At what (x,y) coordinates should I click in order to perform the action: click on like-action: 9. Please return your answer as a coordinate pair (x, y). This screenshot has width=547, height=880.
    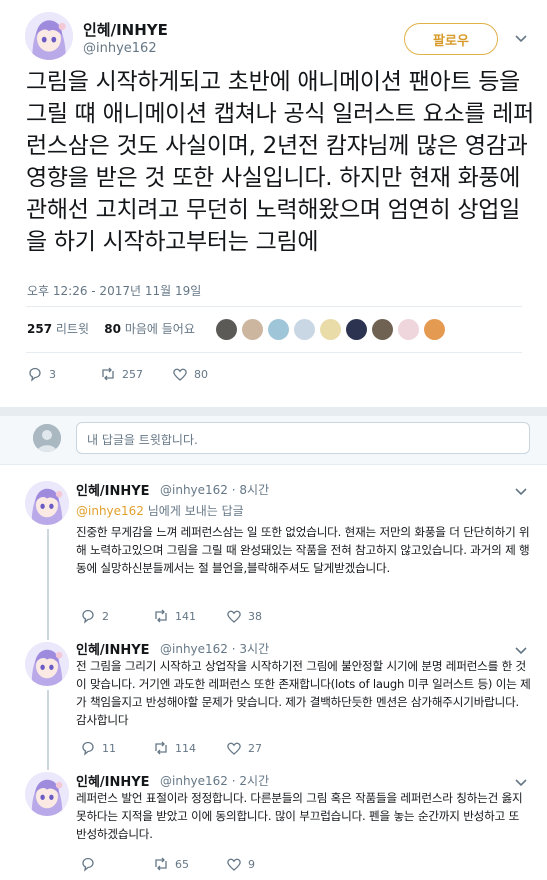
    Looking at the image, I should click on (240, 864).